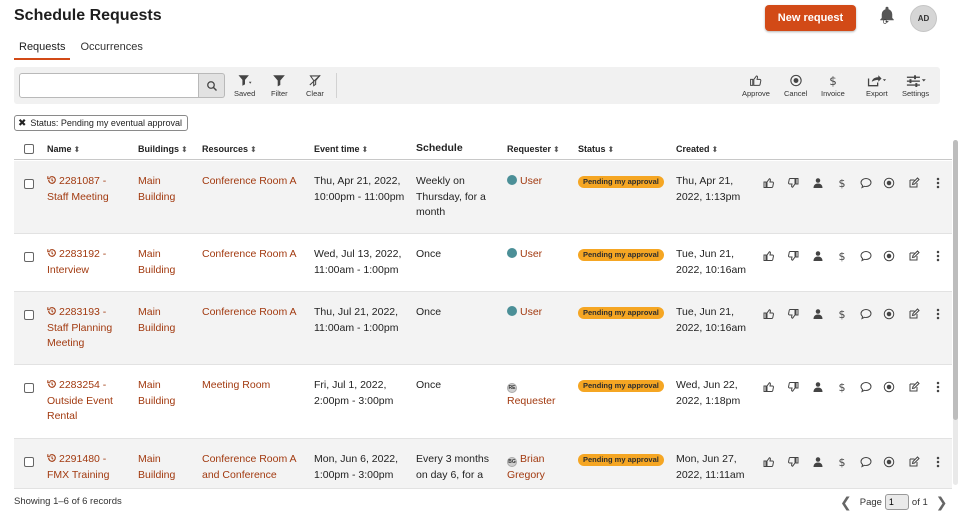 This screenshot has height=517, width=960. I want to click on page-number-input, so click(896, 502).